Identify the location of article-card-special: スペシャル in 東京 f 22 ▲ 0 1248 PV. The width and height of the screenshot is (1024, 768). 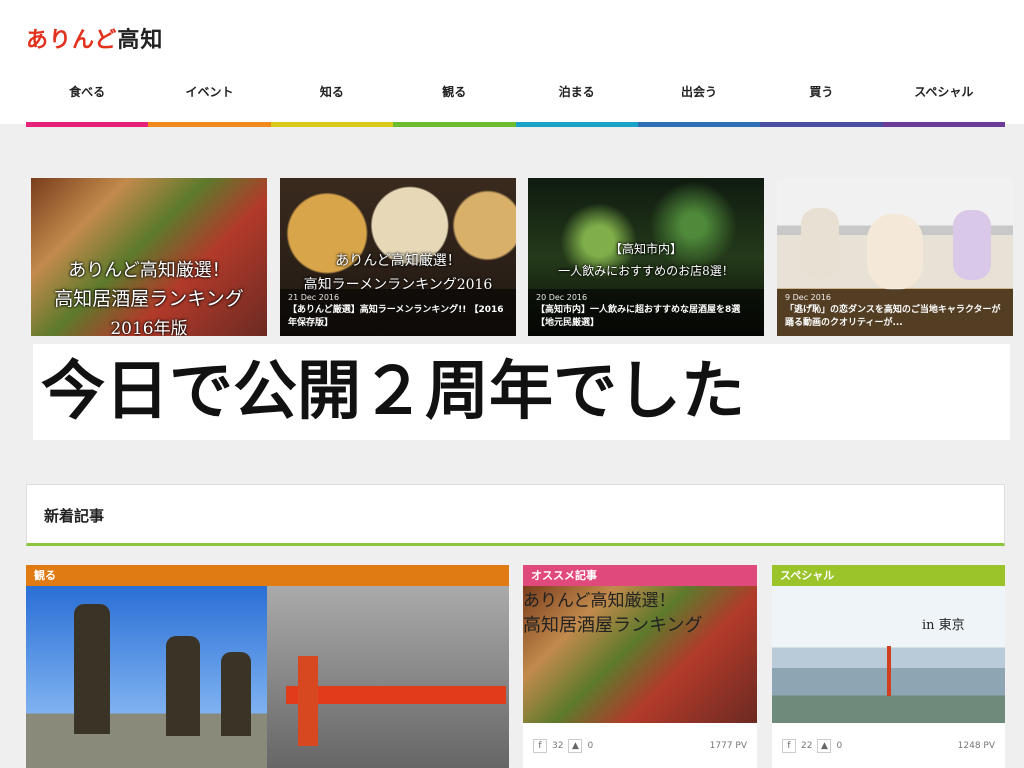
(888, 666).